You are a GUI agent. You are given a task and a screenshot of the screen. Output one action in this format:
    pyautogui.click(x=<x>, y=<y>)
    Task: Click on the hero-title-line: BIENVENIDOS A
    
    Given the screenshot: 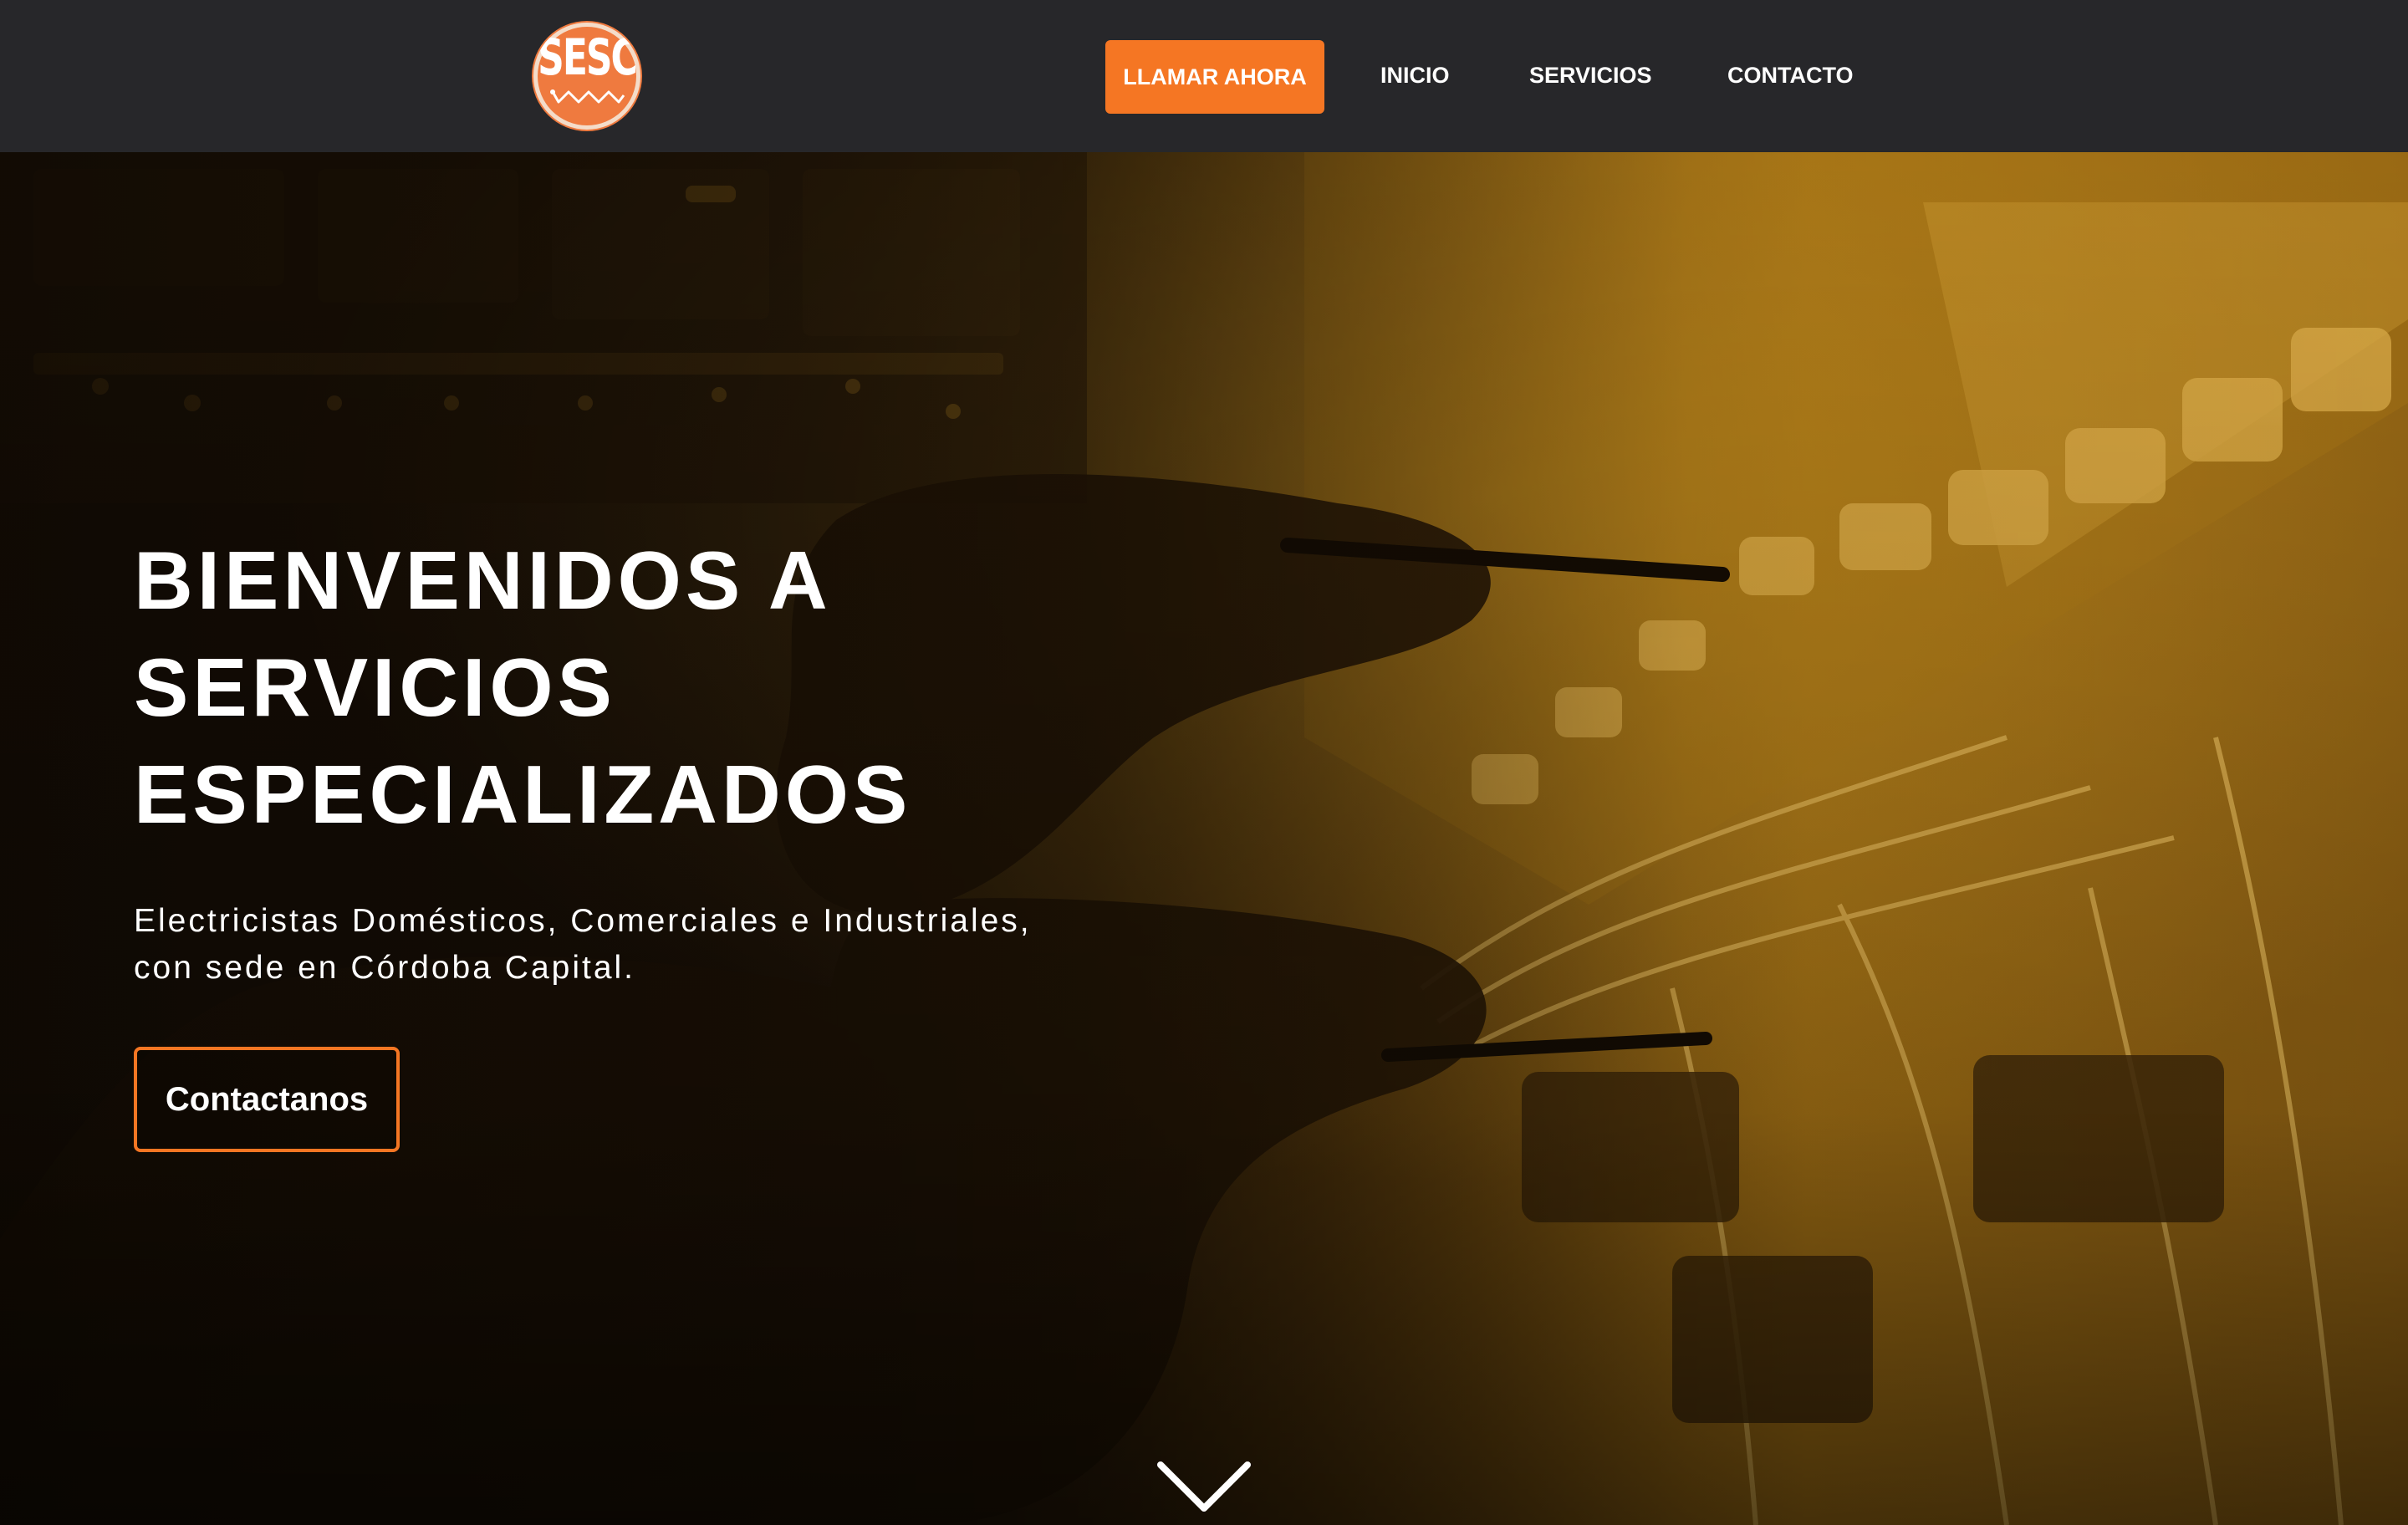 What is the action you would take?
    pyautogui.click(x=483, y=580)
    